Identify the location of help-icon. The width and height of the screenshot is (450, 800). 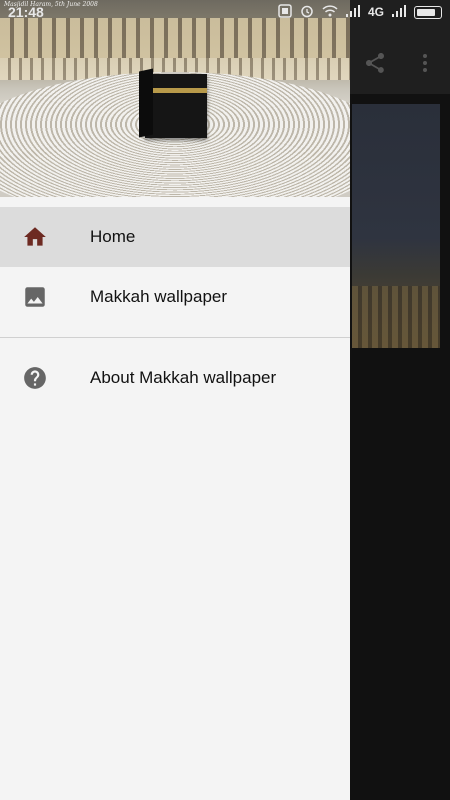
(45, 378).